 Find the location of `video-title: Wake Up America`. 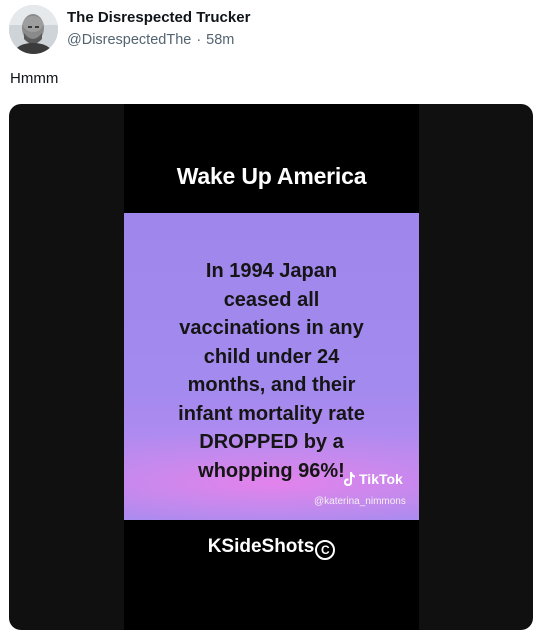

video-title: Wake Up America is located at coordinates (271, 176).